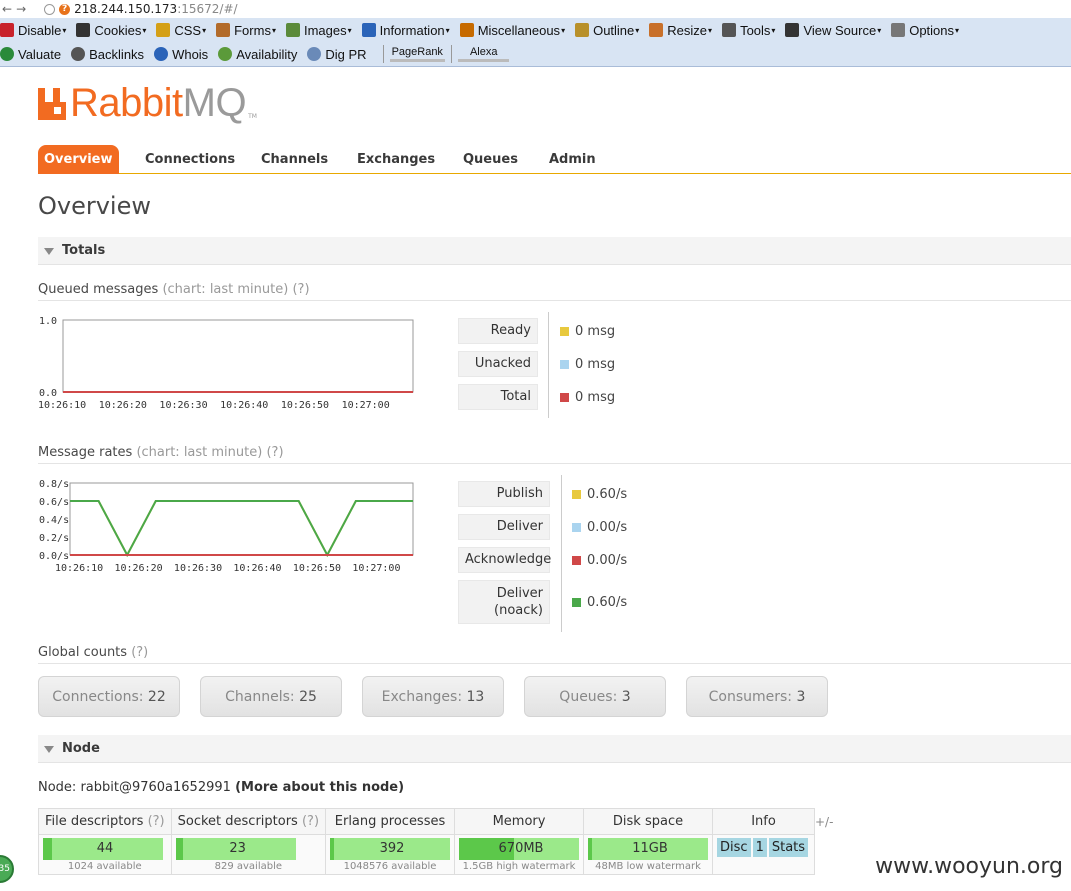  Describe the element at coordinates (483, 54) in the screenshot. I see `alexa-widget: Alexa` at that location.